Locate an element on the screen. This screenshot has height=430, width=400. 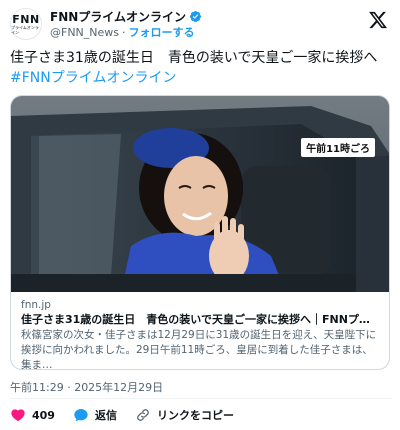
avatar: FNN プライムオンライン is located at coordinates (26, 24).